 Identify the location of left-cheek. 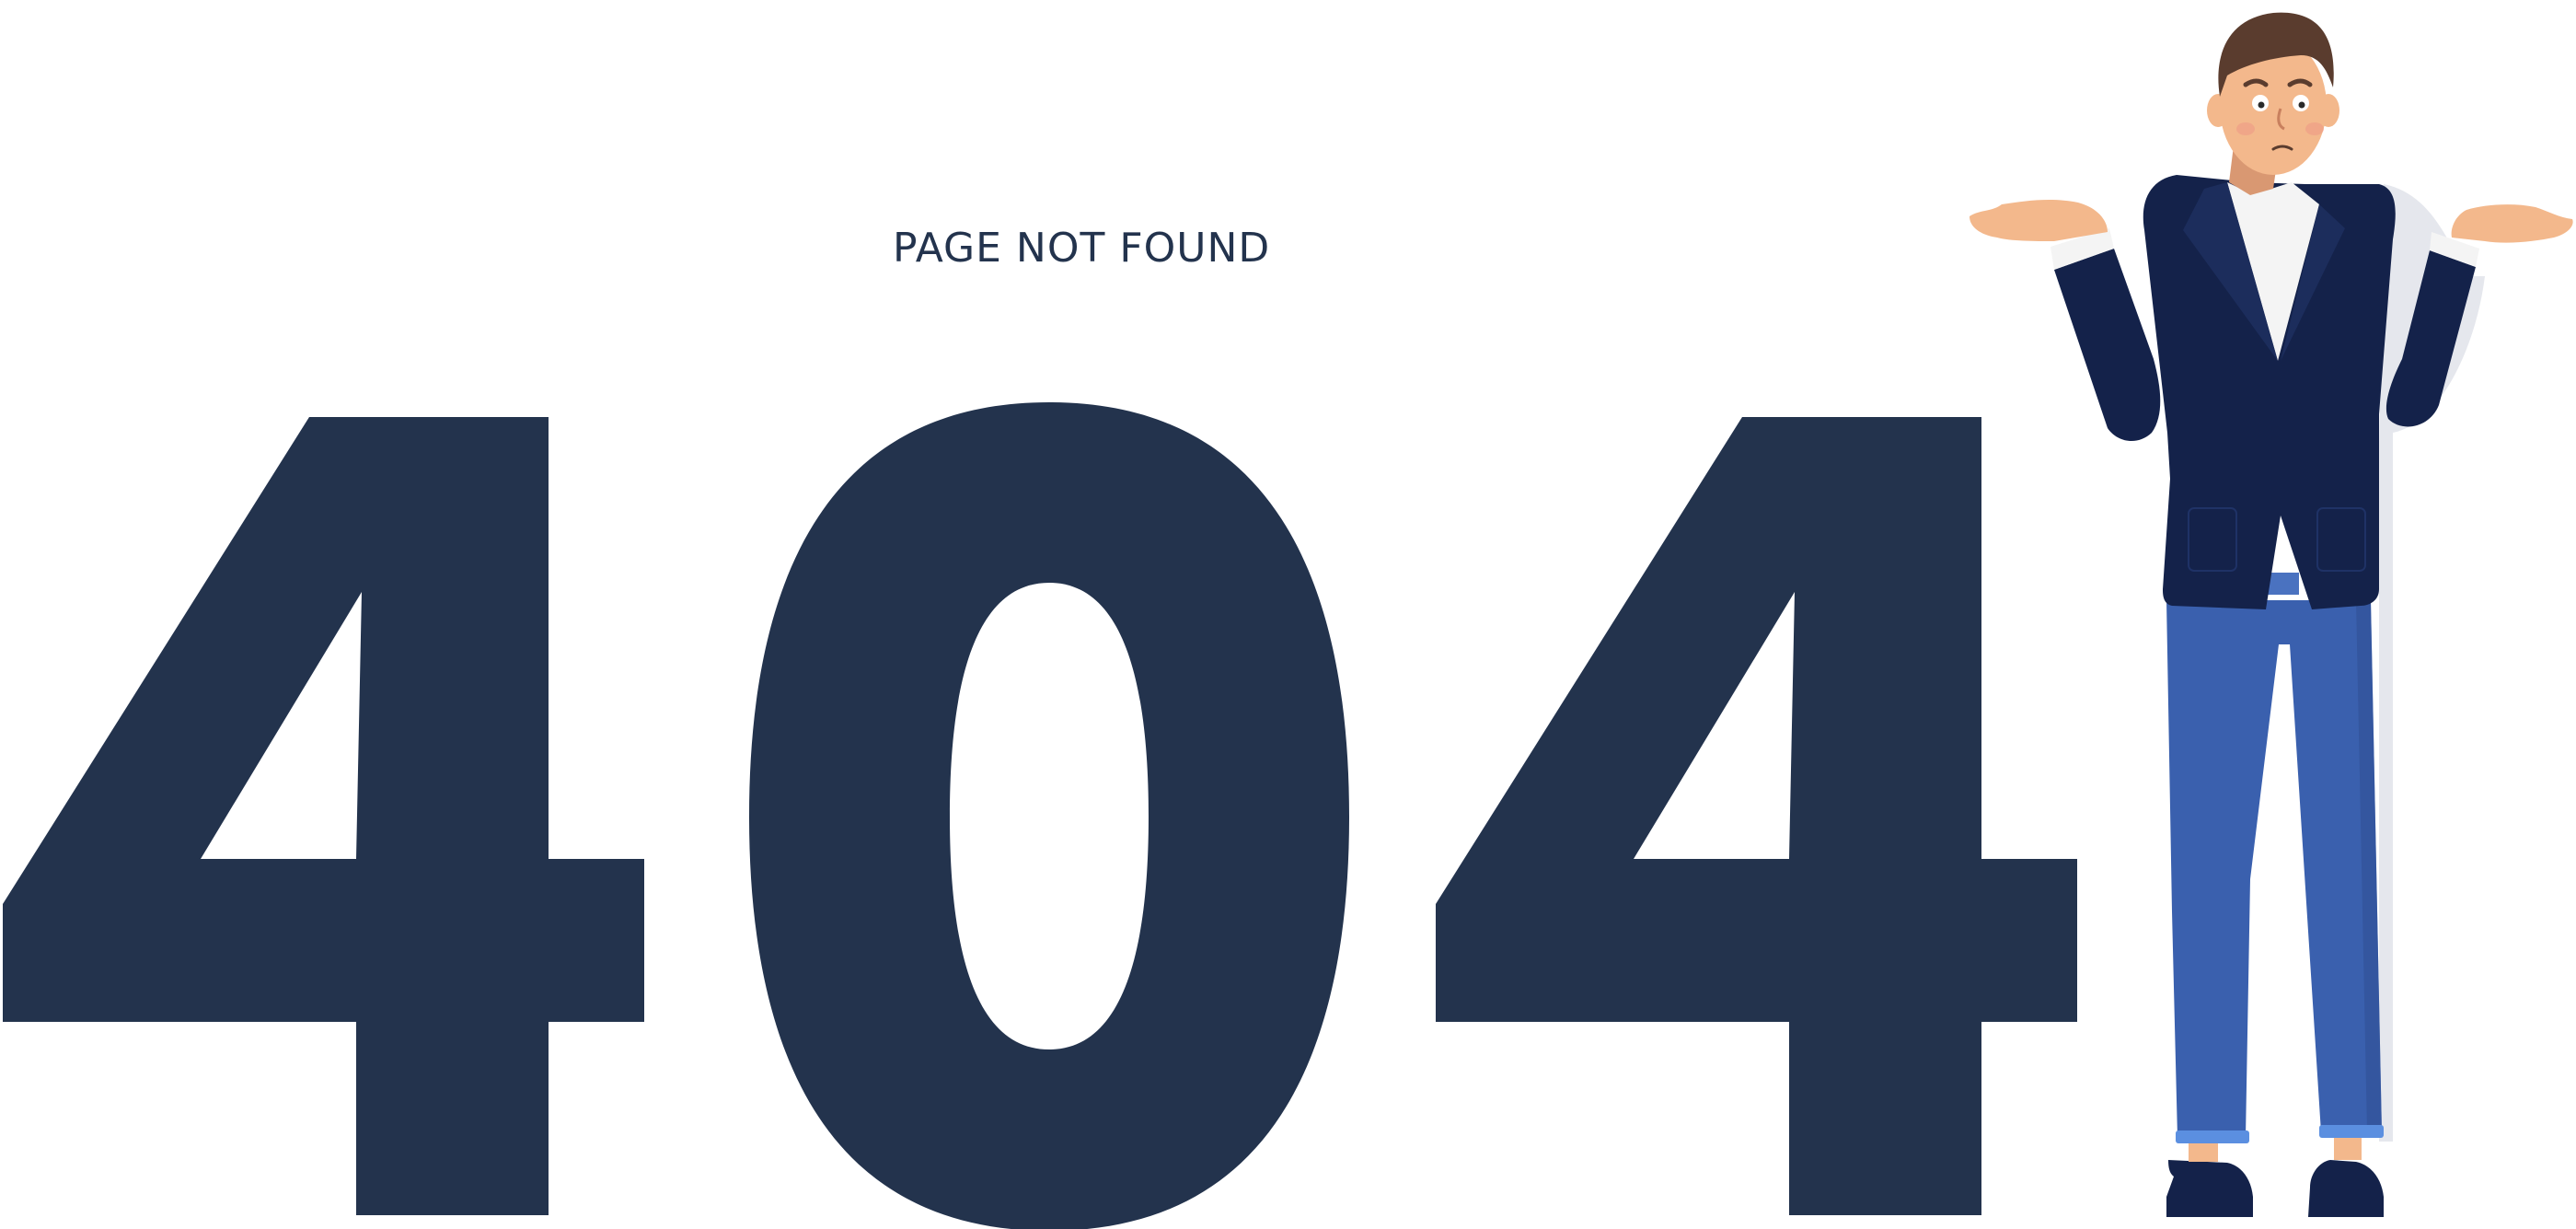
(2245, 128).